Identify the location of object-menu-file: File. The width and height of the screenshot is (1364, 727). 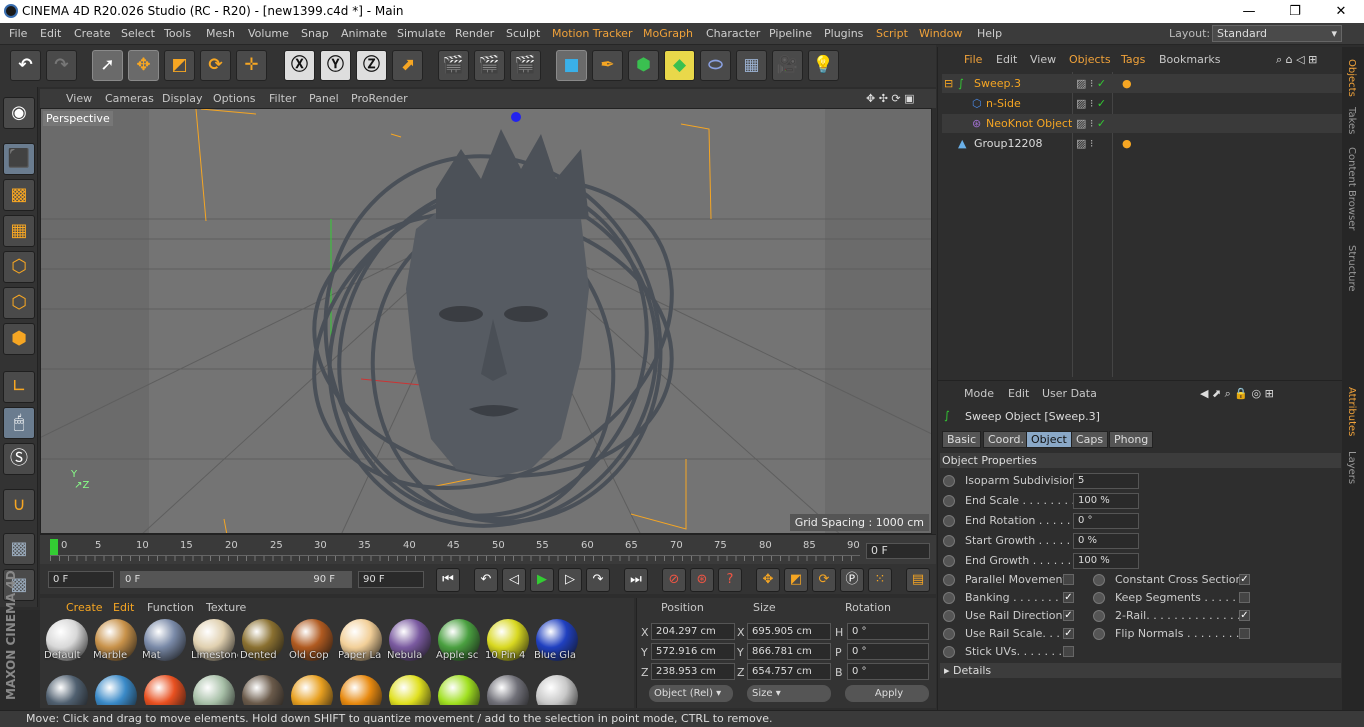
(973, 59).